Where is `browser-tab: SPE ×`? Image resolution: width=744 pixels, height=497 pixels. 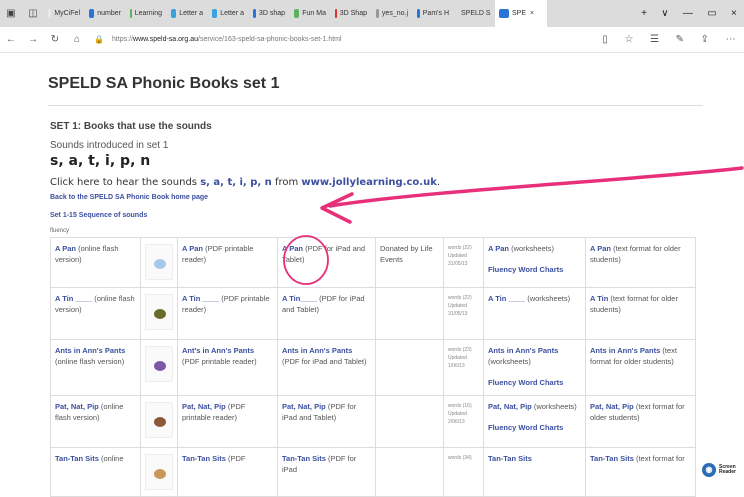
browser-tab: SPE × is located at coordinates (521, 13).